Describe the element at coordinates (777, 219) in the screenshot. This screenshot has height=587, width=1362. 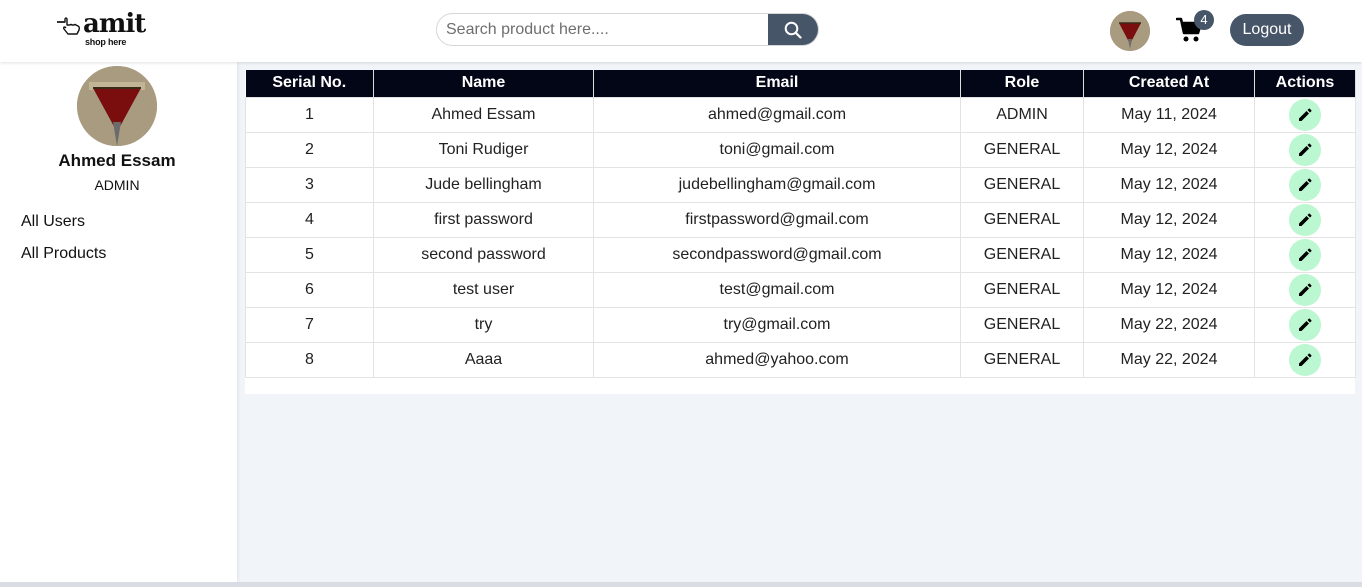
I see `cell-email: firstpassword@gmail.com` at that location.